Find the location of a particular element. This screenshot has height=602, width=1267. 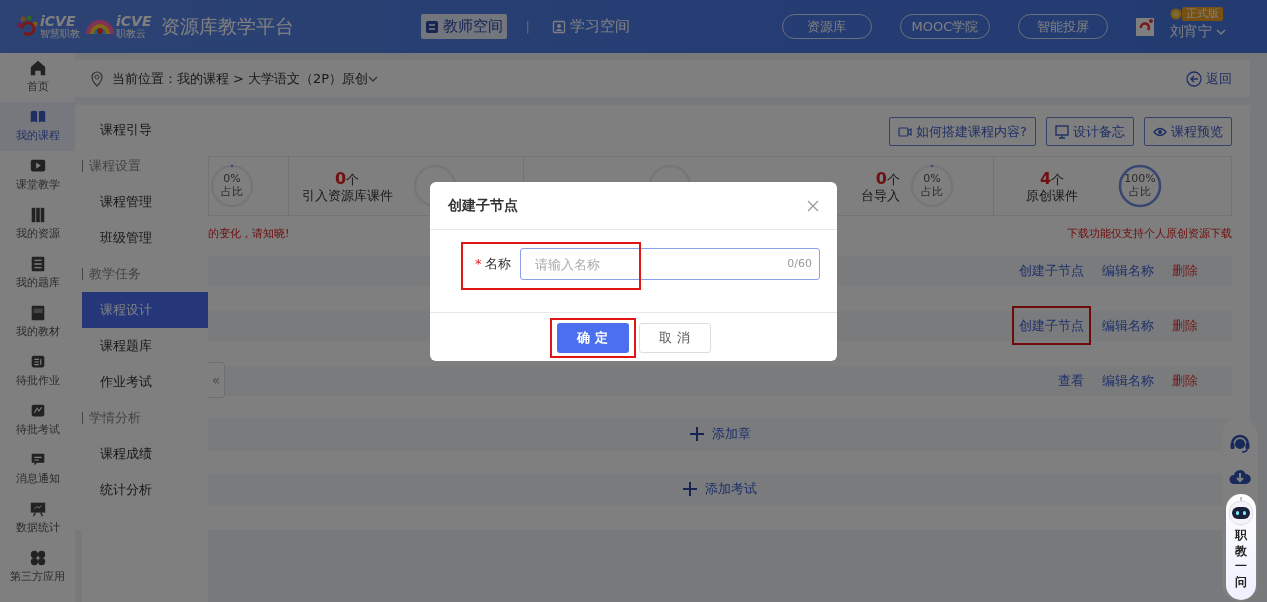

nav-item: 待批作业 is located at coordinates (37, 371).